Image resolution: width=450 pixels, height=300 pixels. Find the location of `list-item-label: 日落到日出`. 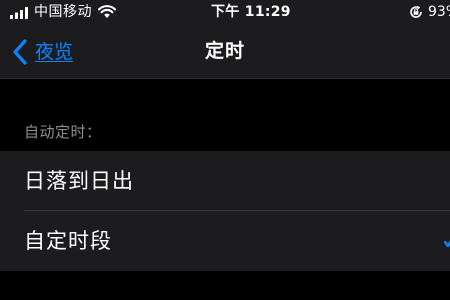

list-item-label: 日落到日出 is located at coordinates (79, 181).